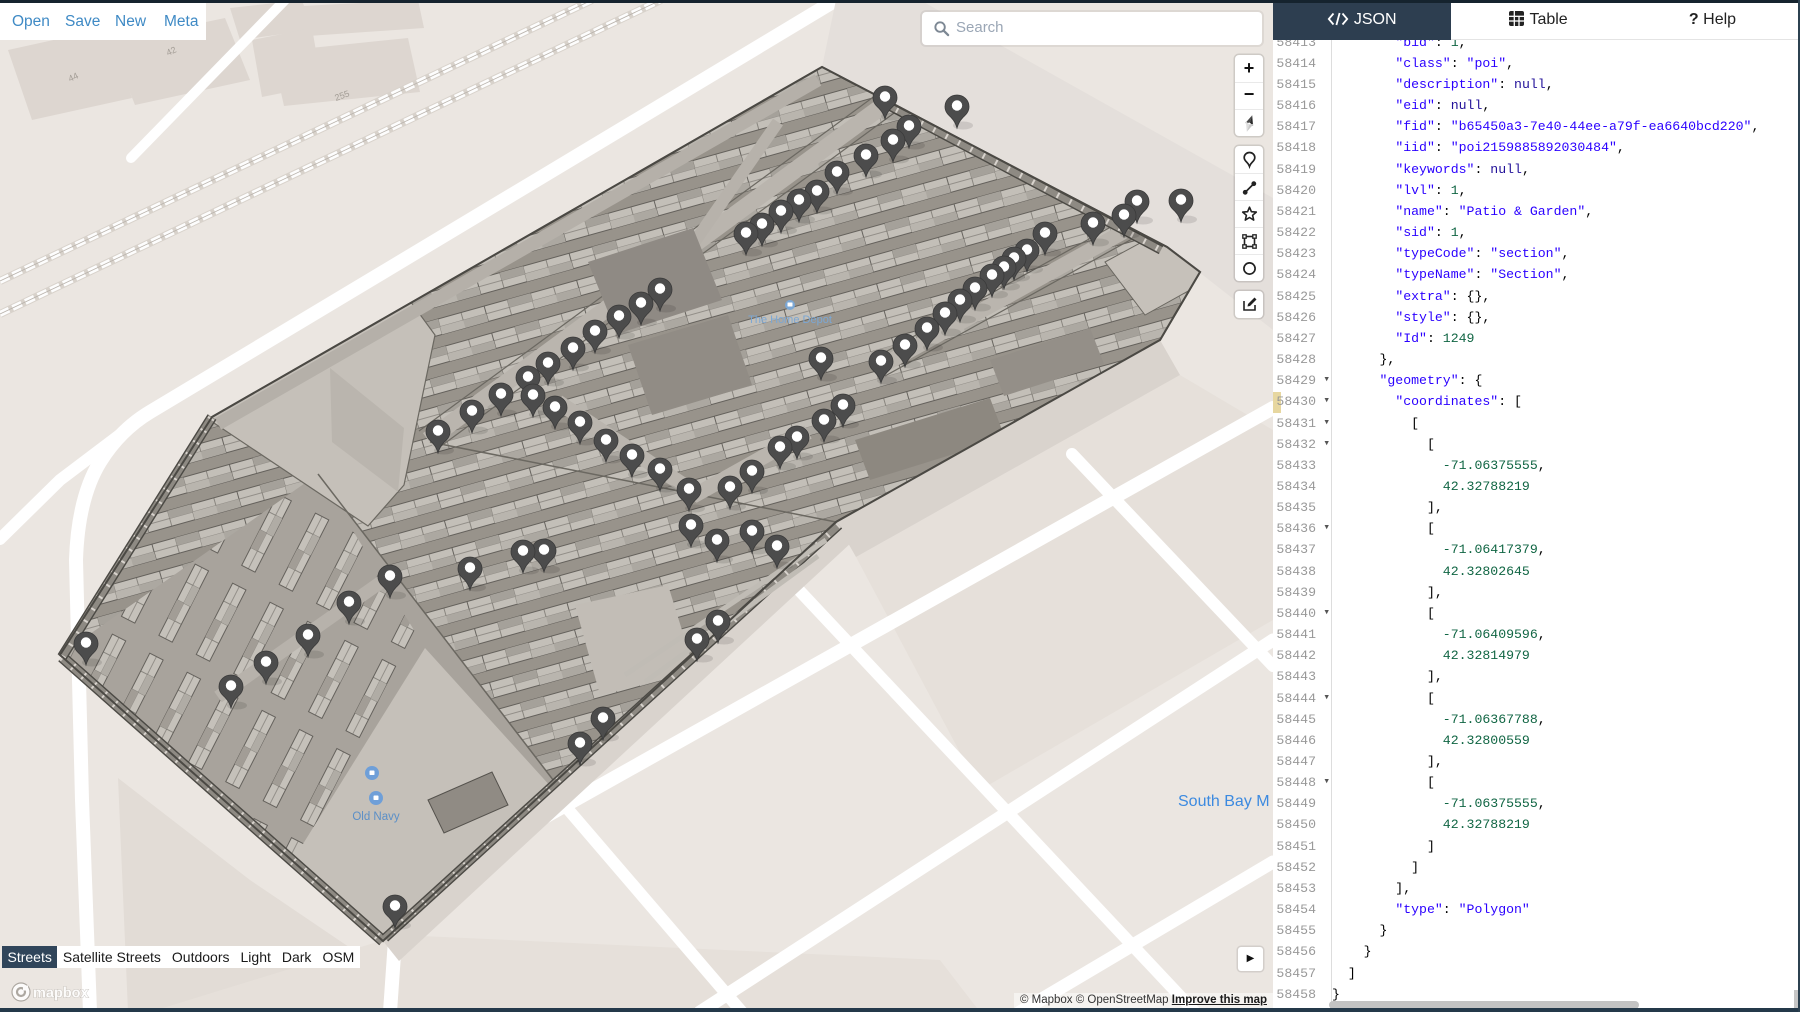  Describe the element at coordinates (1224, 801) in the screenshot. I see `svg-text: South Bay M` at that location.